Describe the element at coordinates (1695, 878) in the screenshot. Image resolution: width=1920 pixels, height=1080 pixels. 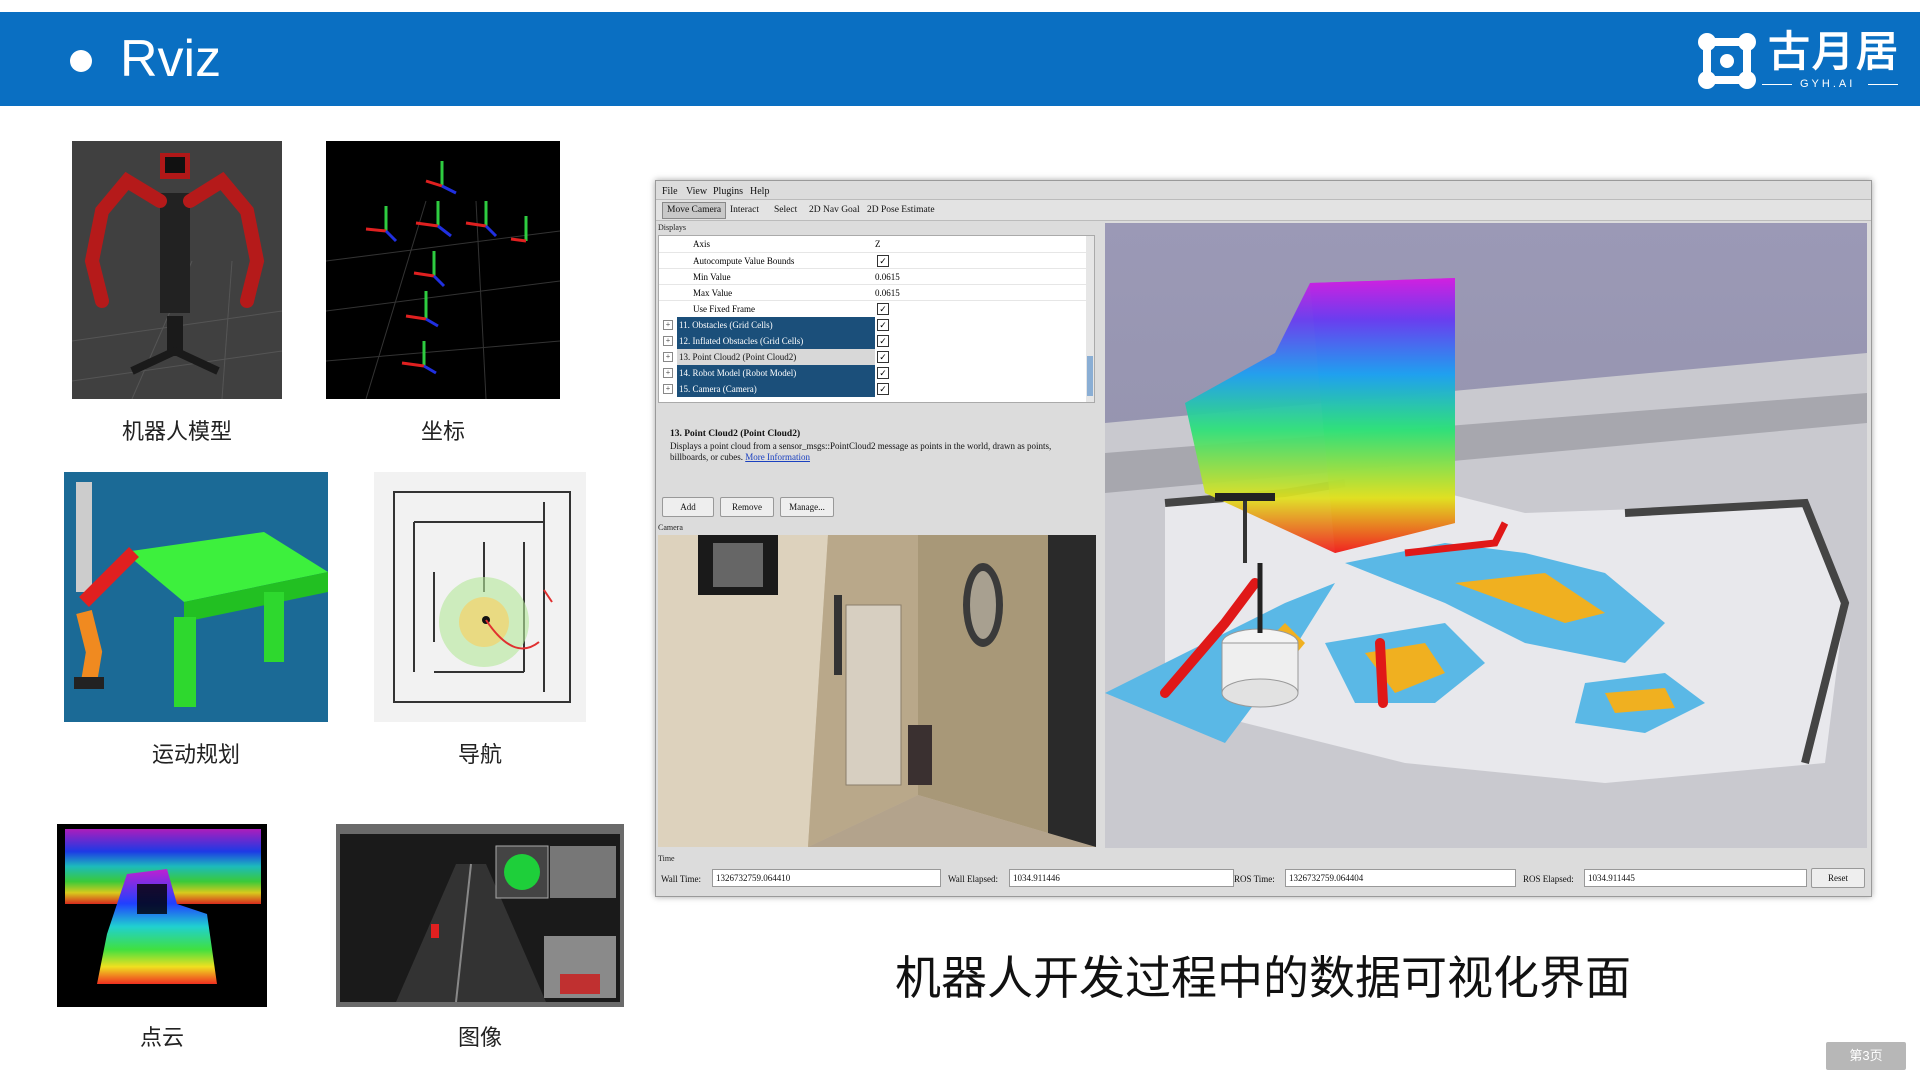
I see `ros-elapsed-field: 1034.911445` at that location.